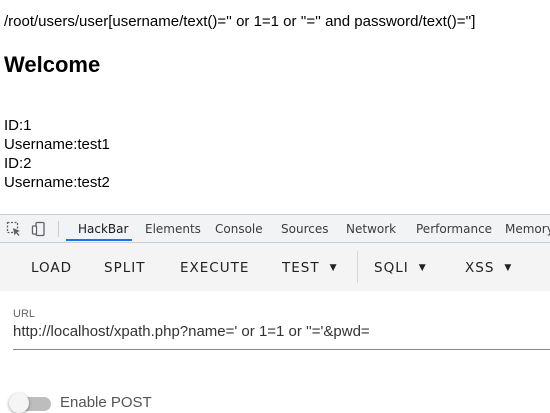 The image size is (550, 413). I want to click on split-button: SPLIT, so click(124, 268).